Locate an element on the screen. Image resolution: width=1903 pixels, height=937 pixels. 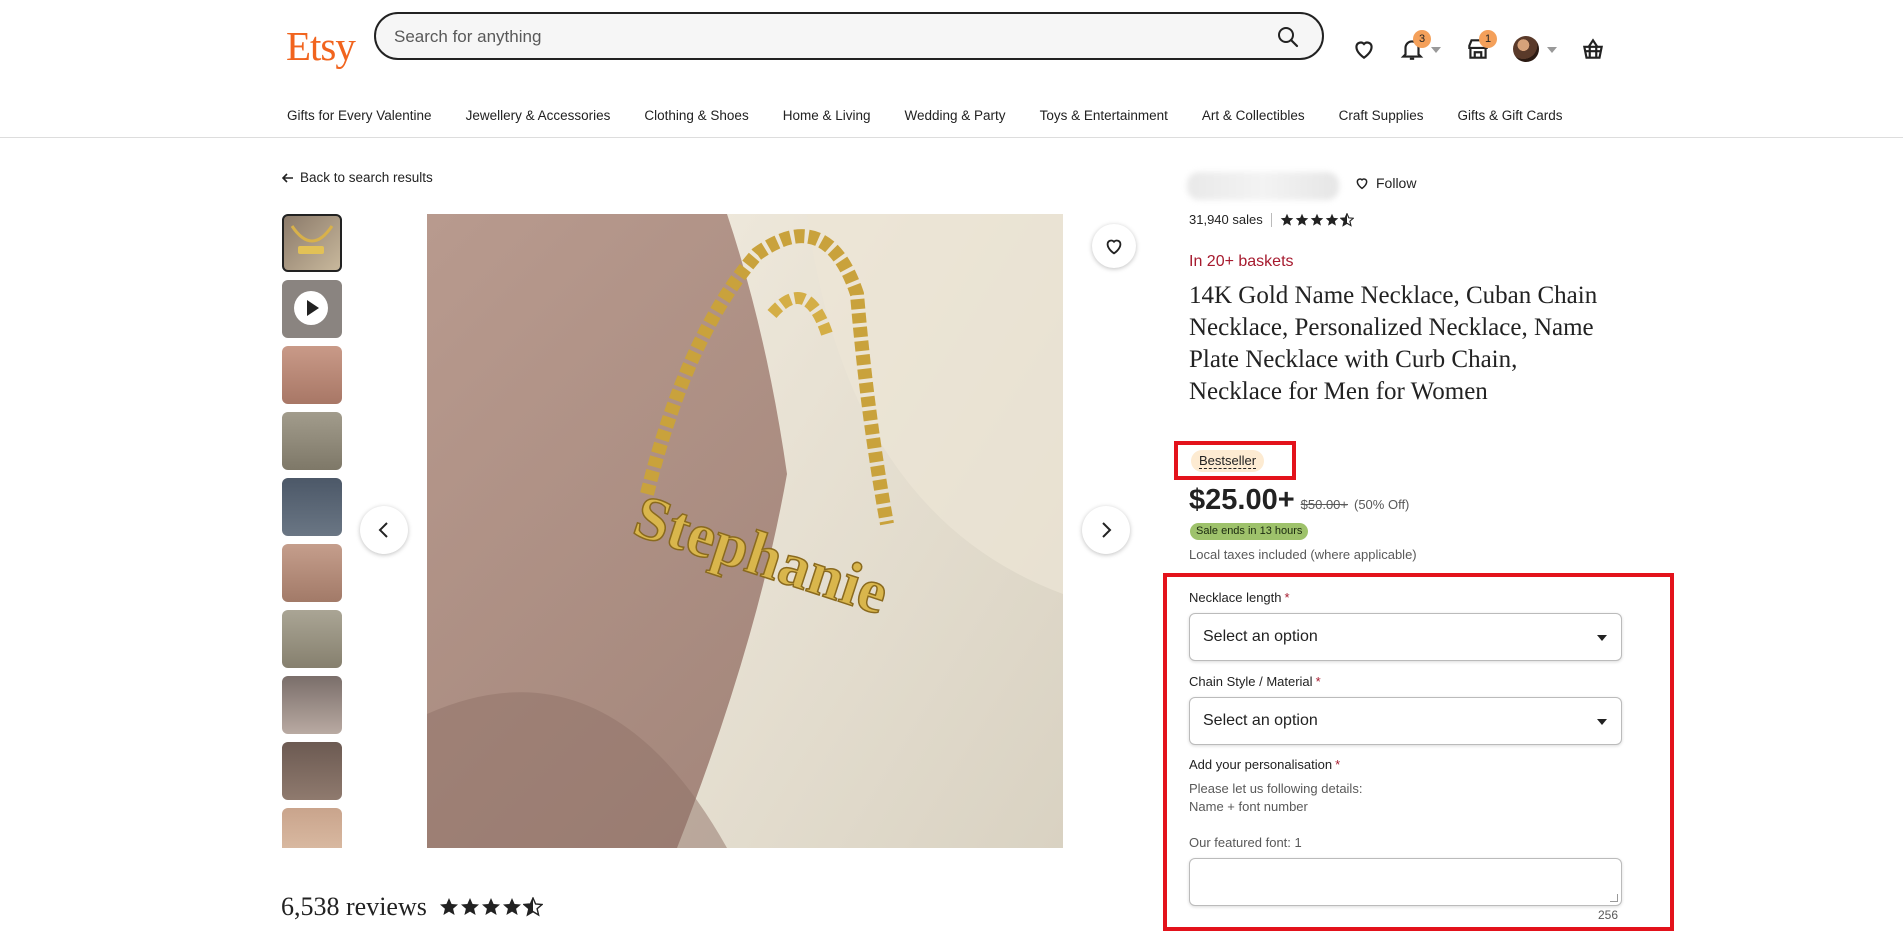
shop-rating-stars is located at coordinates (1317, 219).